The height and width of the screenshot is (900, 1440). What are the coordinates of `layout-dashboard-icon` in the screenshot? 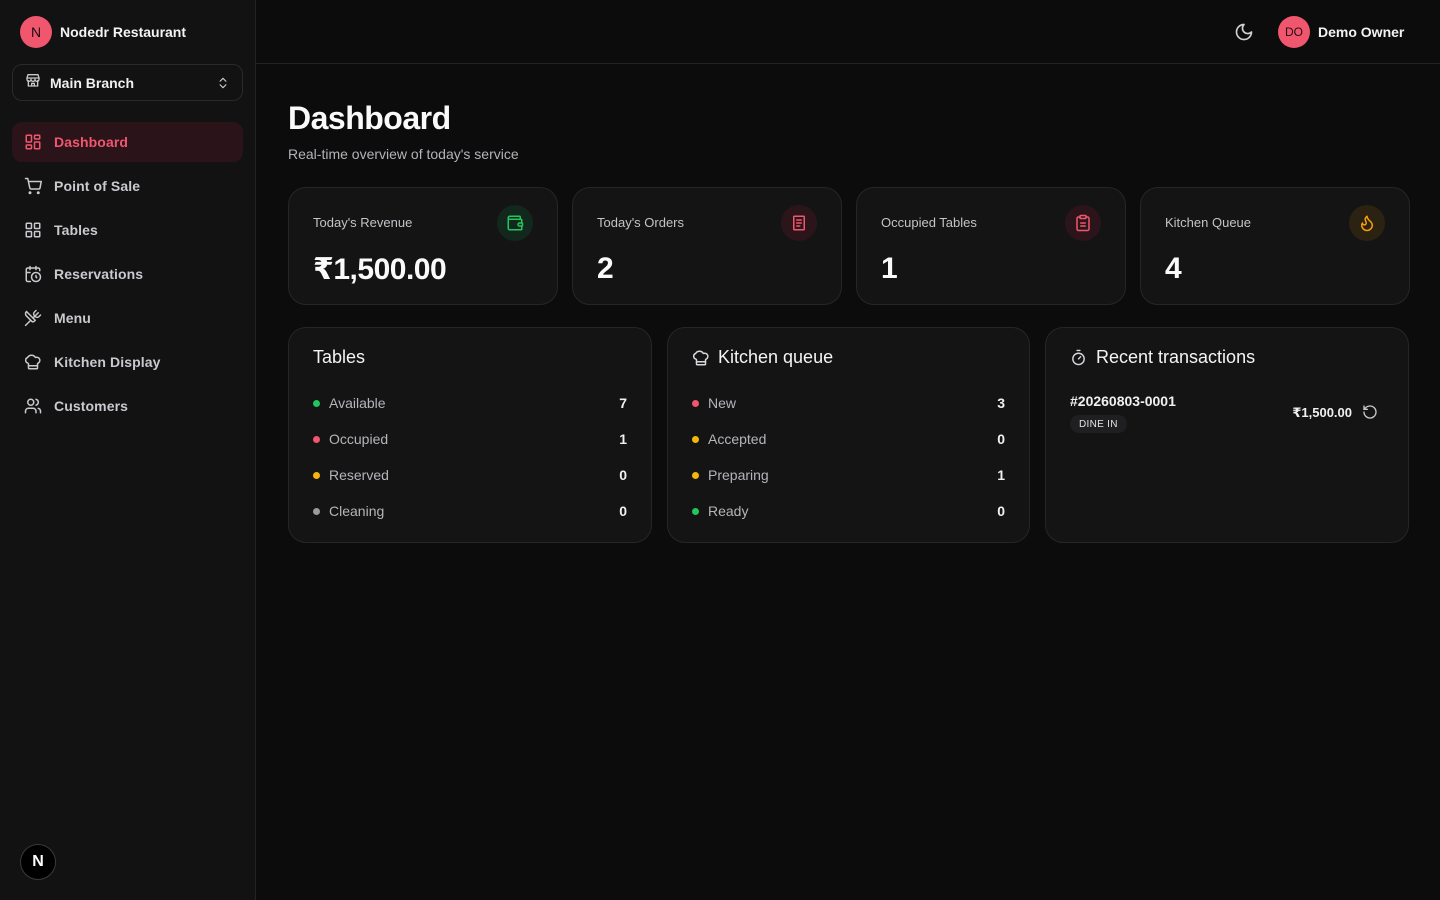 It's located at (33, 142).